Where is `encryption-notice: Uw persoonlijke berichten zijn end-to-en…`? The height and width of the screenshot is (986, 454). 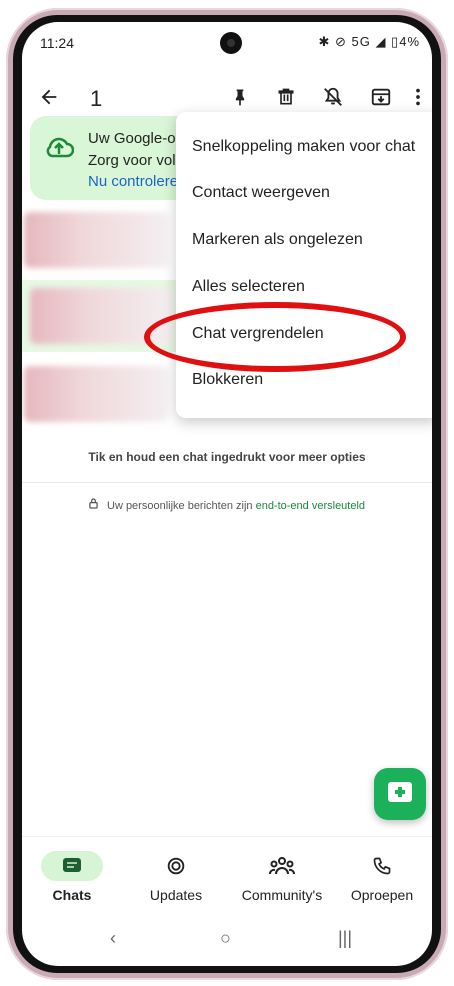
encryption-notice: Uw persoonlijke berichten zijn end-to-en… is located at coordinates (227, 505).